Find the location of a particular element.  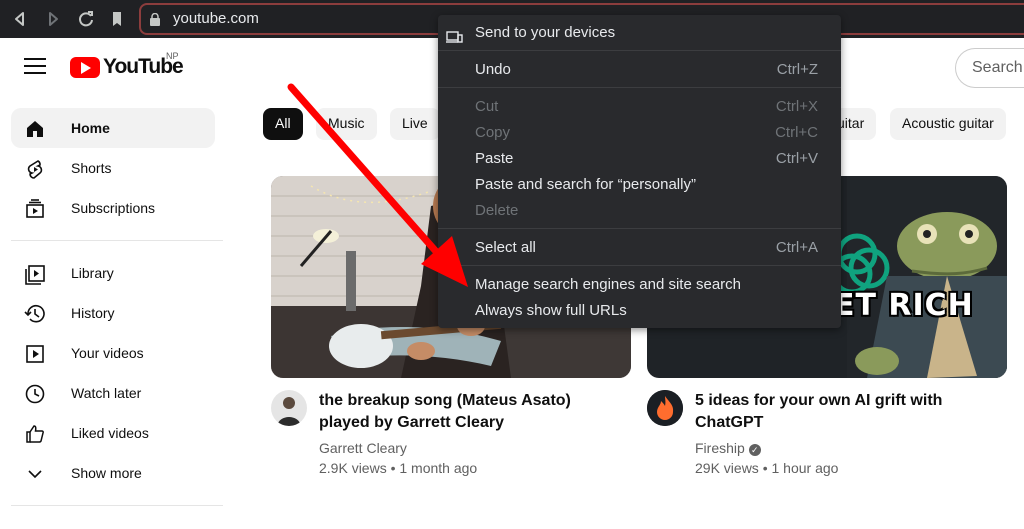

sidebar-item-home: Home is located at coordinates (113, 128).